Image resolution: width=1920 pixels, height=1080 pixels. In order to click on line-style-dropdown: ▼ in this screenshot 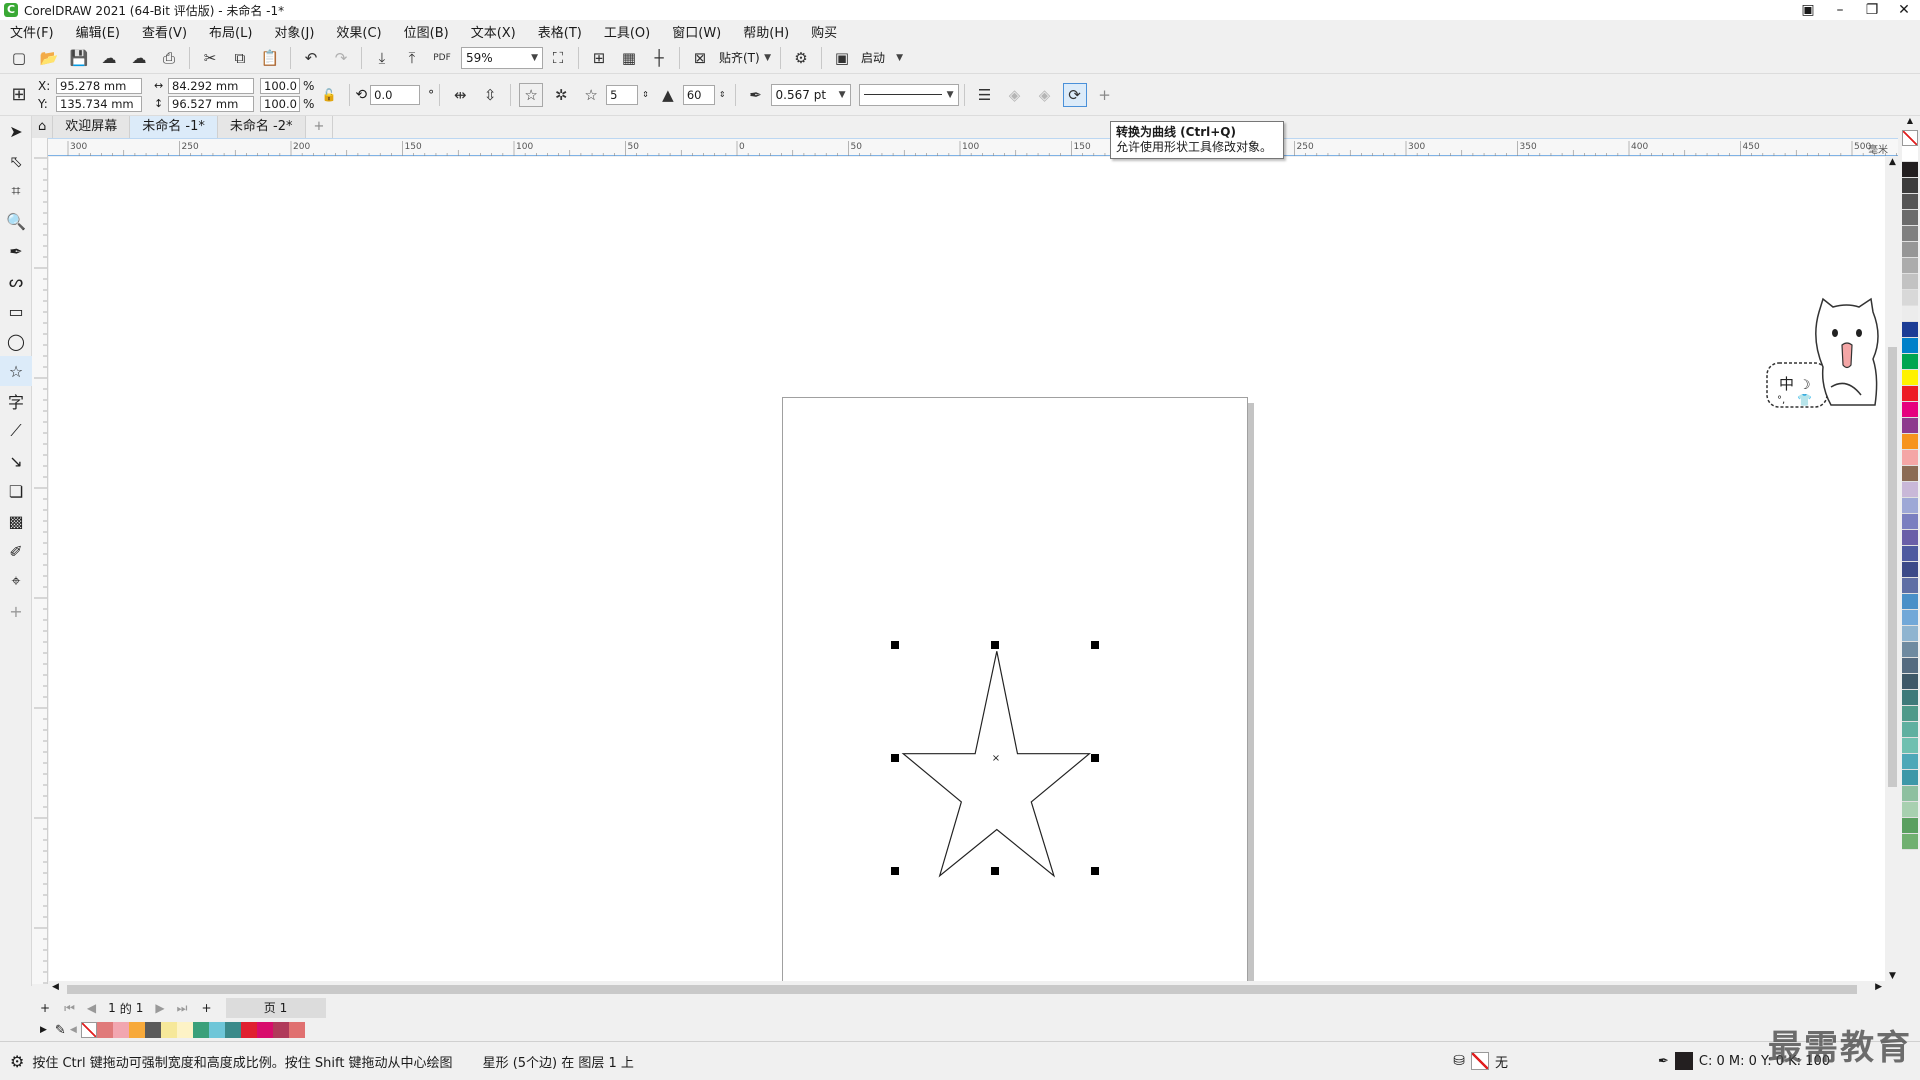, I will do `click(908, 94)`.